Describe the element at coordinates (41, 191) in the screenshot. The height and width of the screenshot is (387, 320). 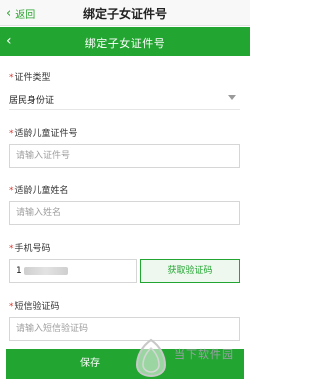
I see `child-name-label-text: 适龄儿童姓名` at that location.